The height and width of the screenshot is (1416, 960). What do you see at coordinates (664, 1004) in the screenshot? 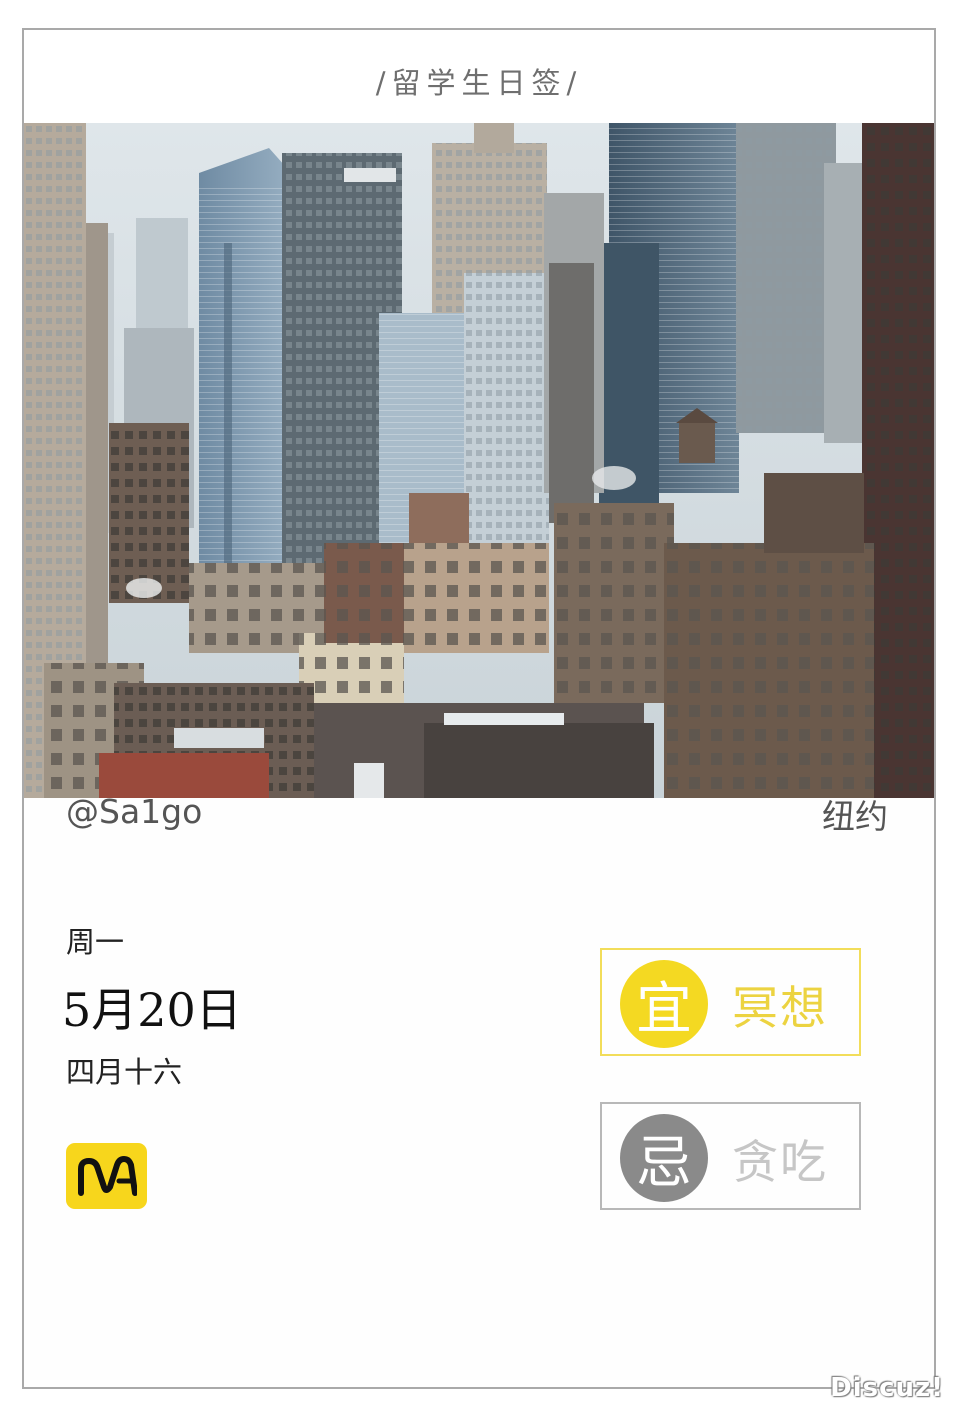
I see `fortune-good-badge: 宜` at bounding box center [664, 1004].